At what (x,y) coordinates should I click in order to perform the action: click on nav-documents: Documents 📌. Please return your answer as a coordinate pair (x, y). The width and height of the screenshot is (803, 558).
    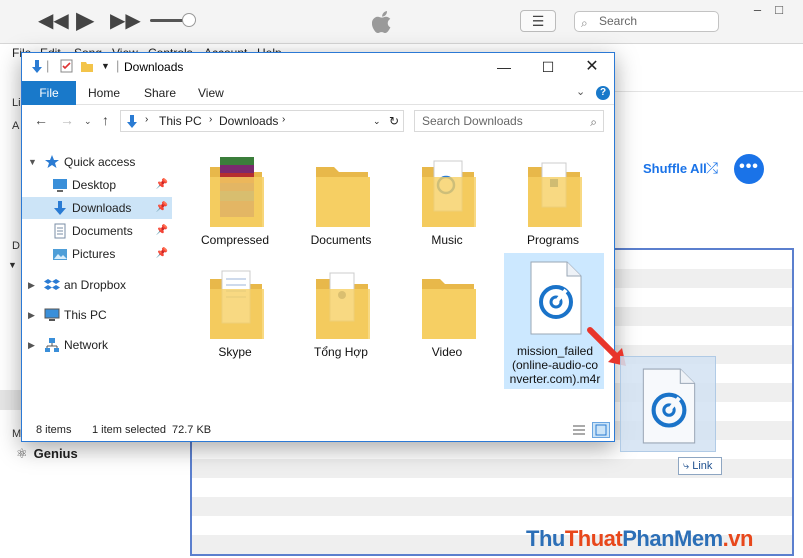
    Looking at the image, I should click on (97, 231).